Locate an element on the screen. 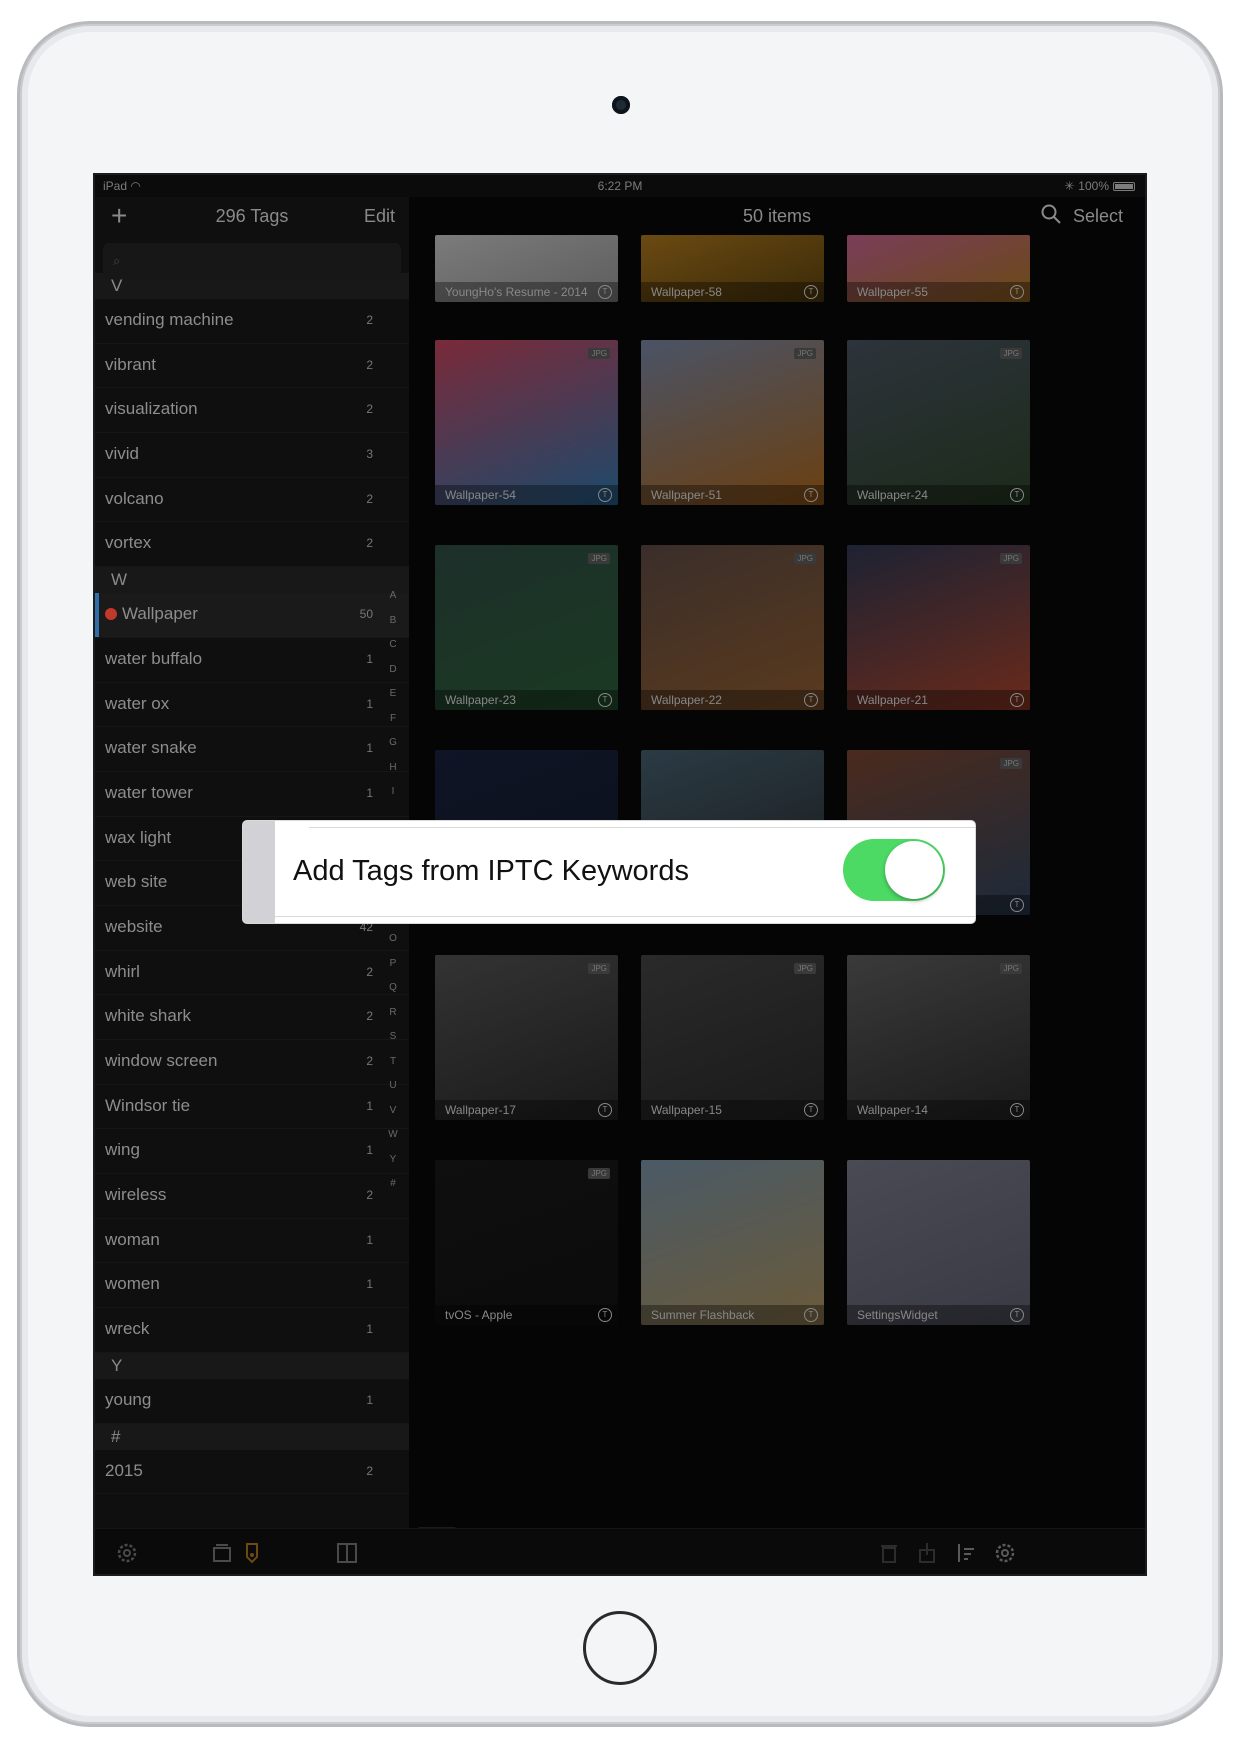 Image resolution: width=1239 pixels, height=1750 pixels. stack-icon is located at coordinates (222, 1553).